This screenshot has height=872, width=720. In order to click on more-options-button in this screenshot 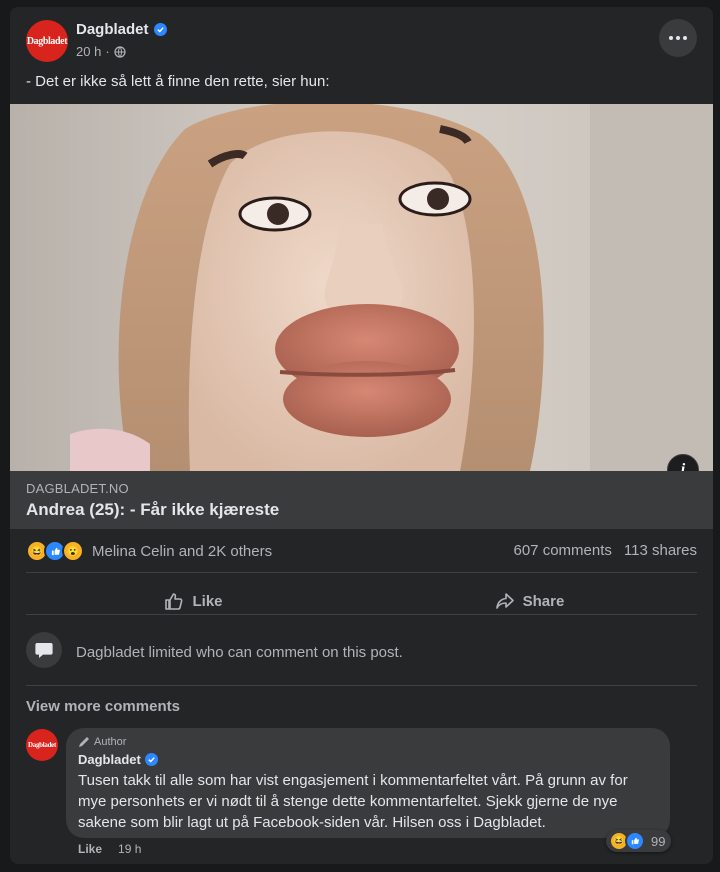, I will do `click(678, 38)`.